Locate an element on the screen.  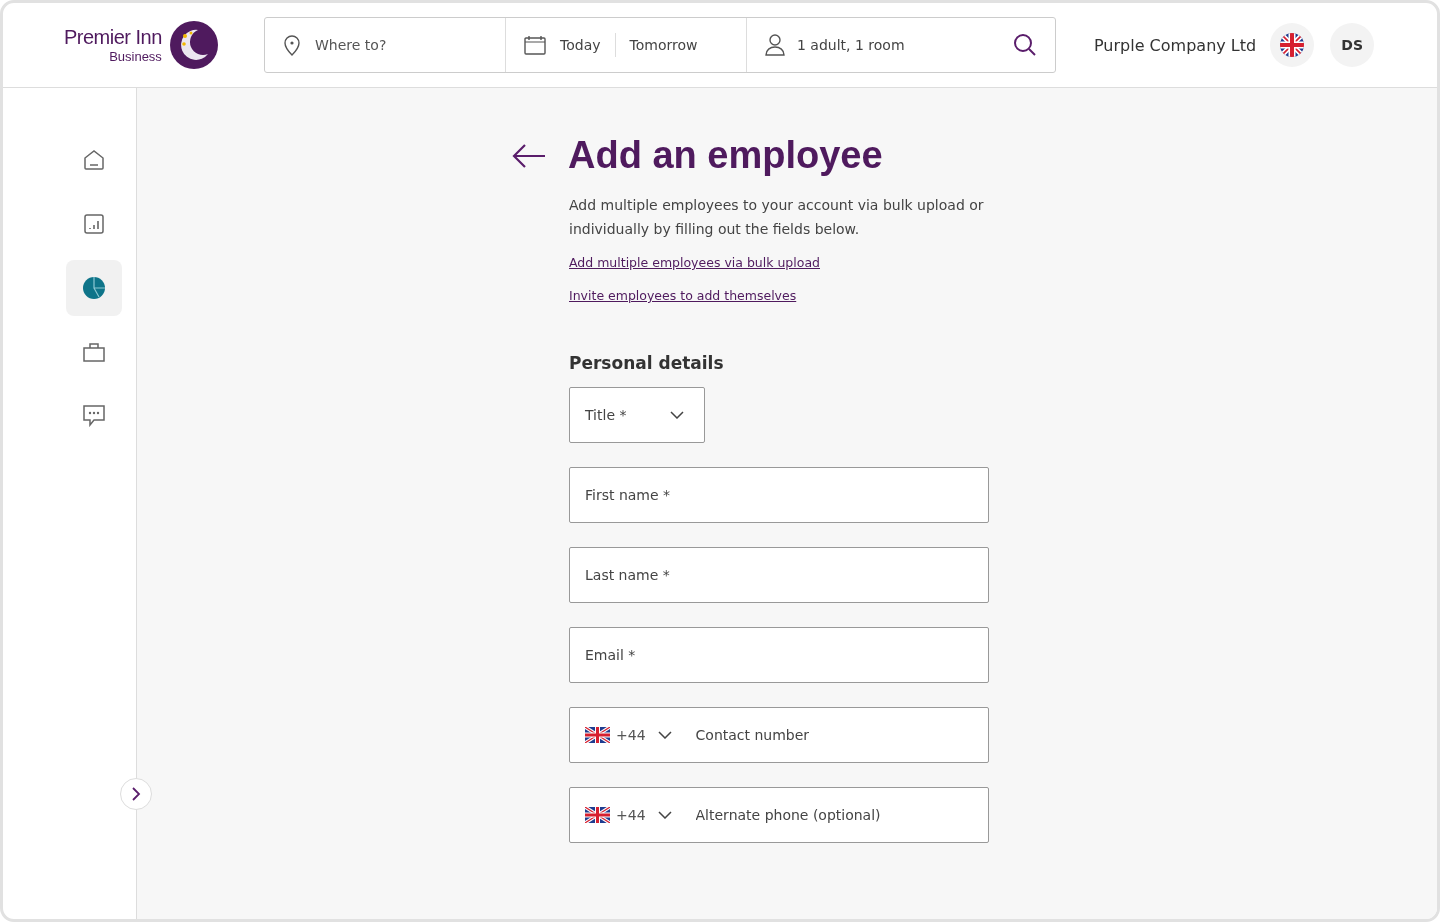
phone-number-input: Contact number is located at coordinates (833, 735).